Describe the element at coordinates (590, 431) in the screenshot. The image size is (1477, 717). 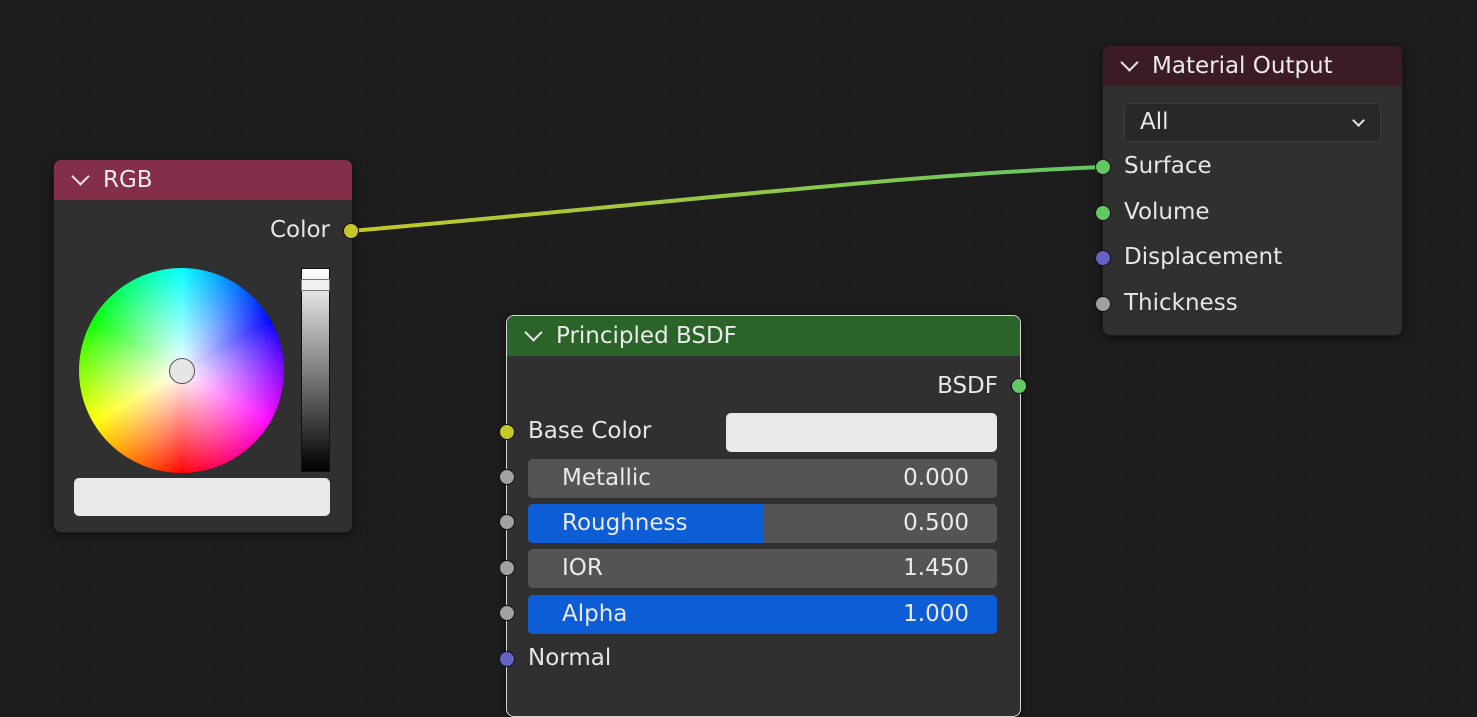
I see `base-color-label: Base Color` at that location.